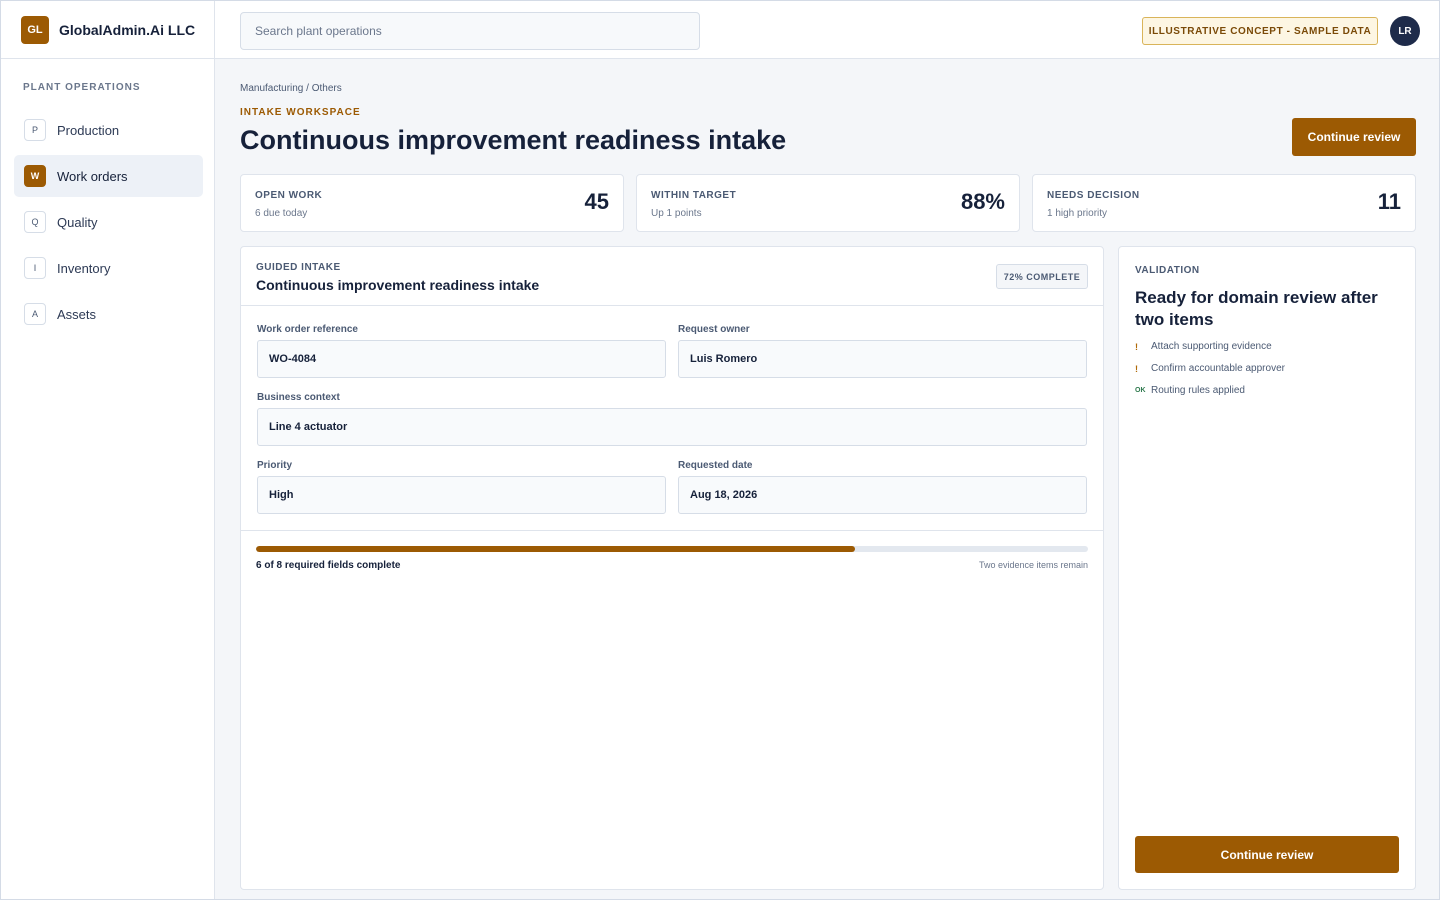 The image size is (1440, 900). What do you see at coordinates (1211, 346) in the screenshot?
I see `validation-item-text: Attach supporting evidence` at bounding box center [1211, 346].